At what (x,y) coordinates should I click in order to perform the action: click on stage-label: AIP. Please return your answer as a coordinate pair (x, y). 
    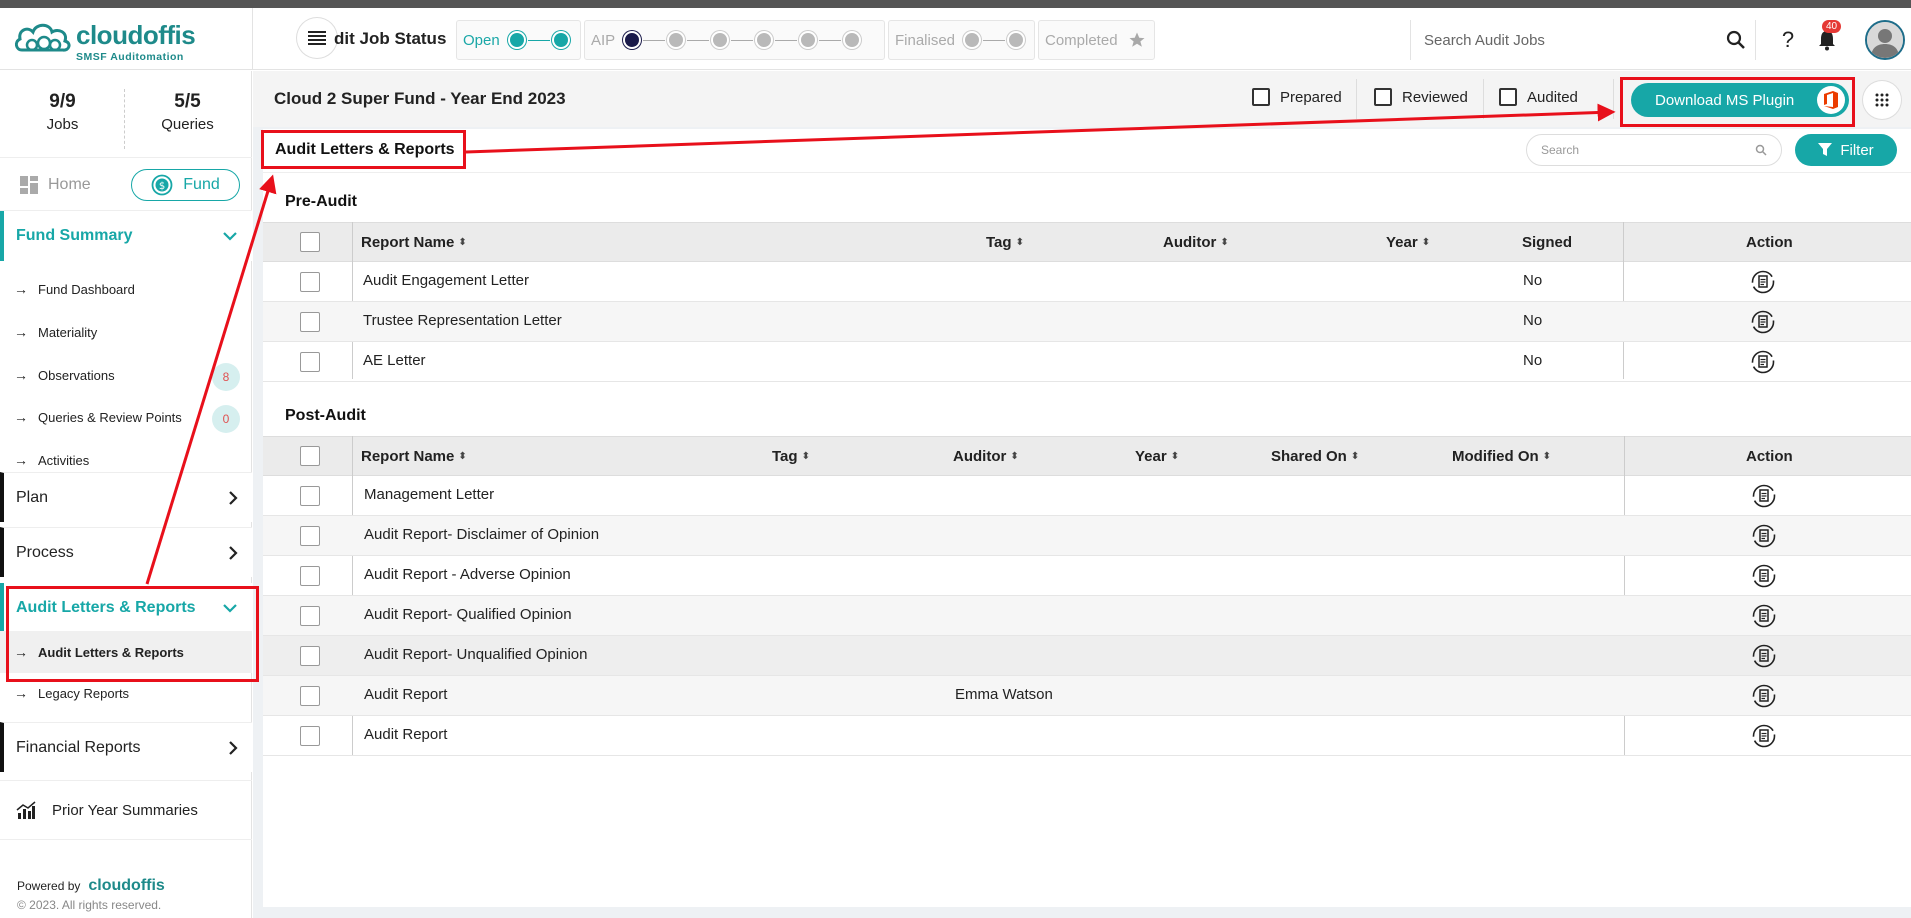
    Looking at the image, I should click on (603, 40).